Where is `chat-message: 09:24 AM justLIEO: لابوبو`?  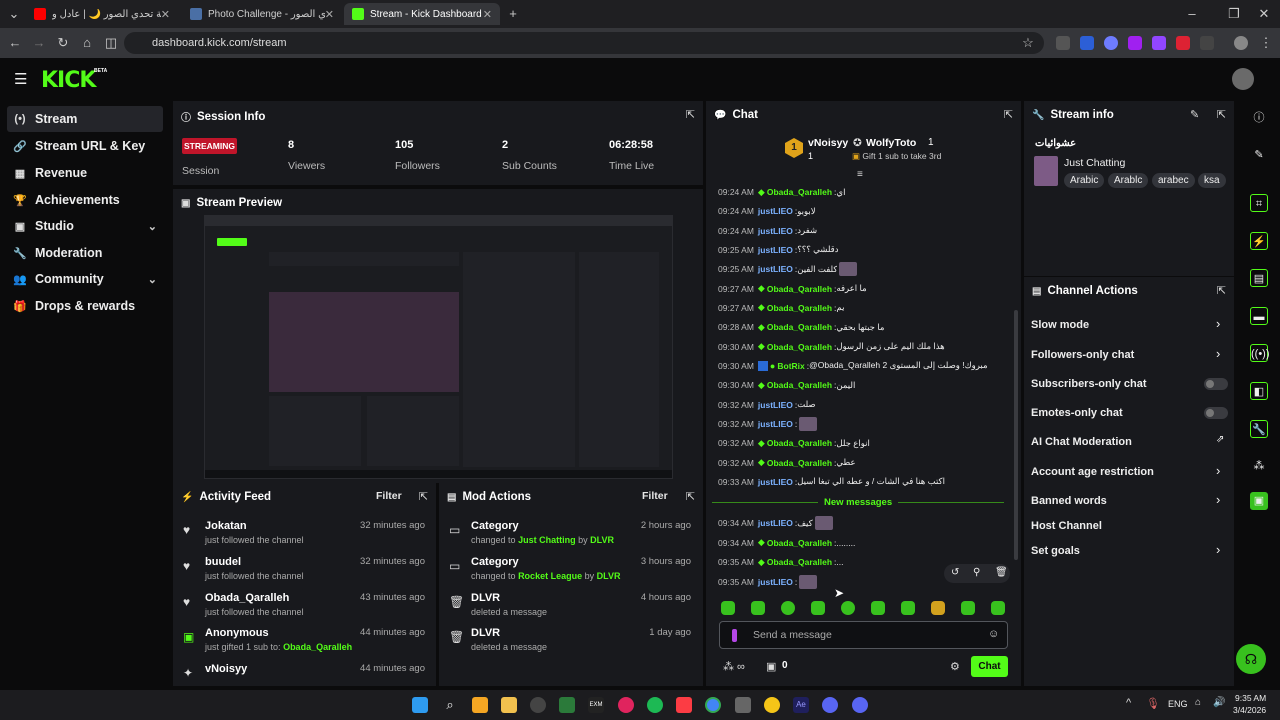
chat-message: 09:24 AM justLIEO: لابوبو is located at coordinates (864, 211).